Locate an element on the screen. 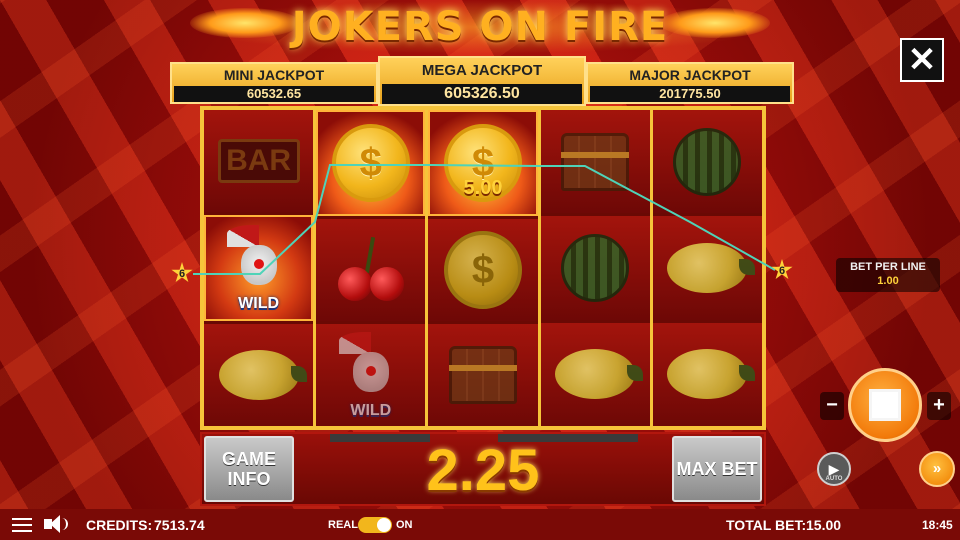 Image resolution: width=960 pixels, height=540 pixels. close-icon: ✕ is located at coordinates (922, 60).